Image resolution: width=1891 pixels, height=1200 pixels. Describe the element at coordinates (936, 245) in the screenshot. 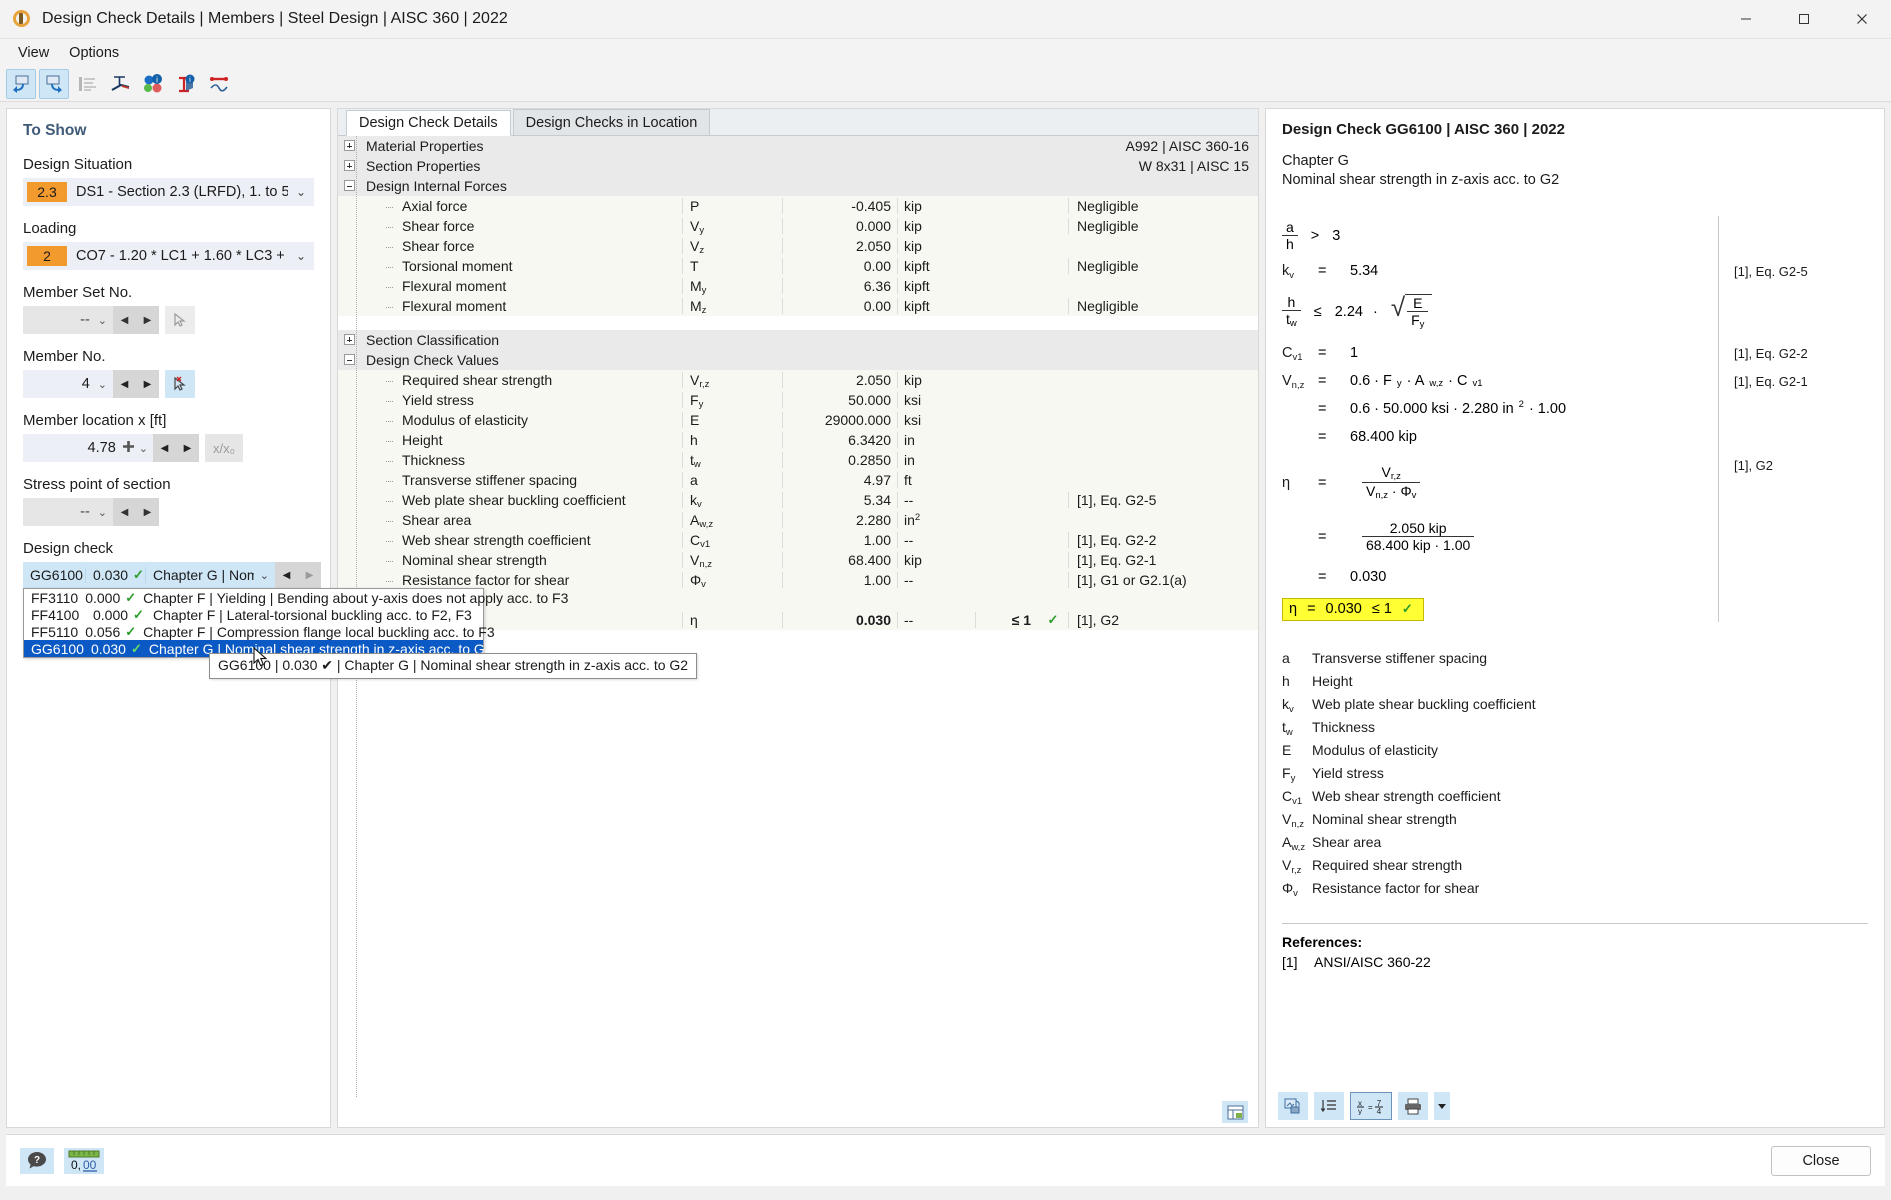

I see `row-unit: kip` at that location.